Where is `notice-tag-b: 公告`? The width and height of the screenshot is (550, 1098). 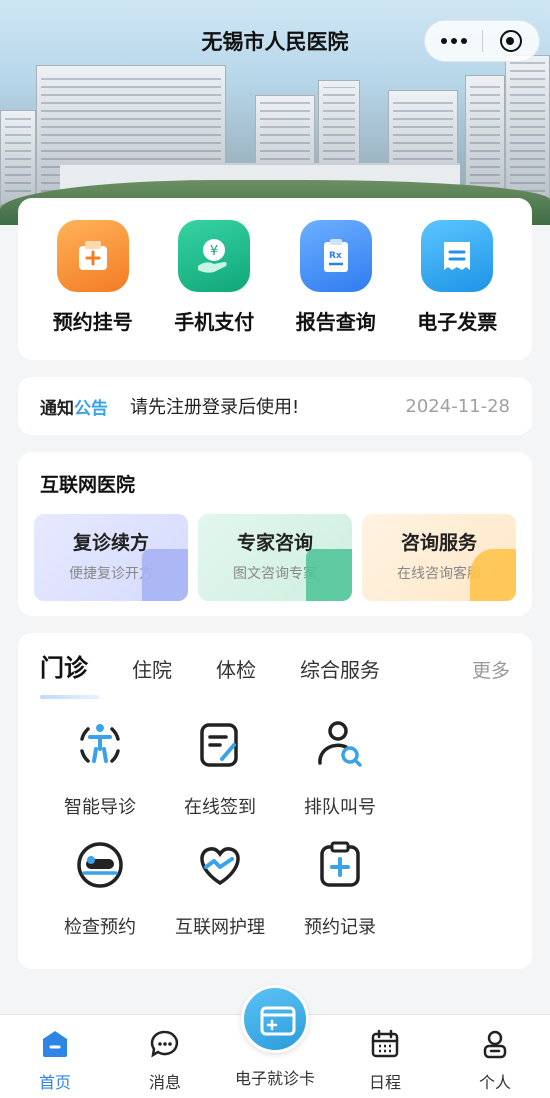 notice-tag-b: 公告 is located at coordinates (91, 408).